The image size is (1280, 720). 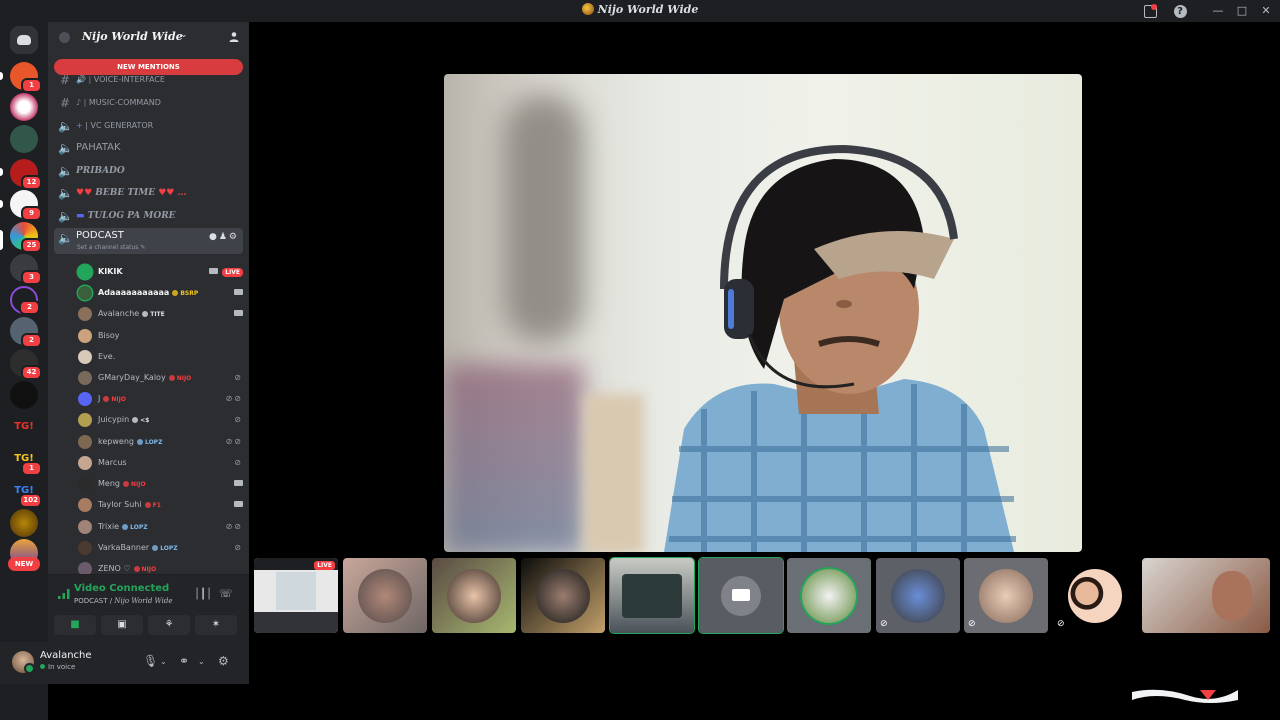 What do you see at coordinates (26, 237) in the screenshot?
I see `server-icon: 25` at bounding box center [26, 237].